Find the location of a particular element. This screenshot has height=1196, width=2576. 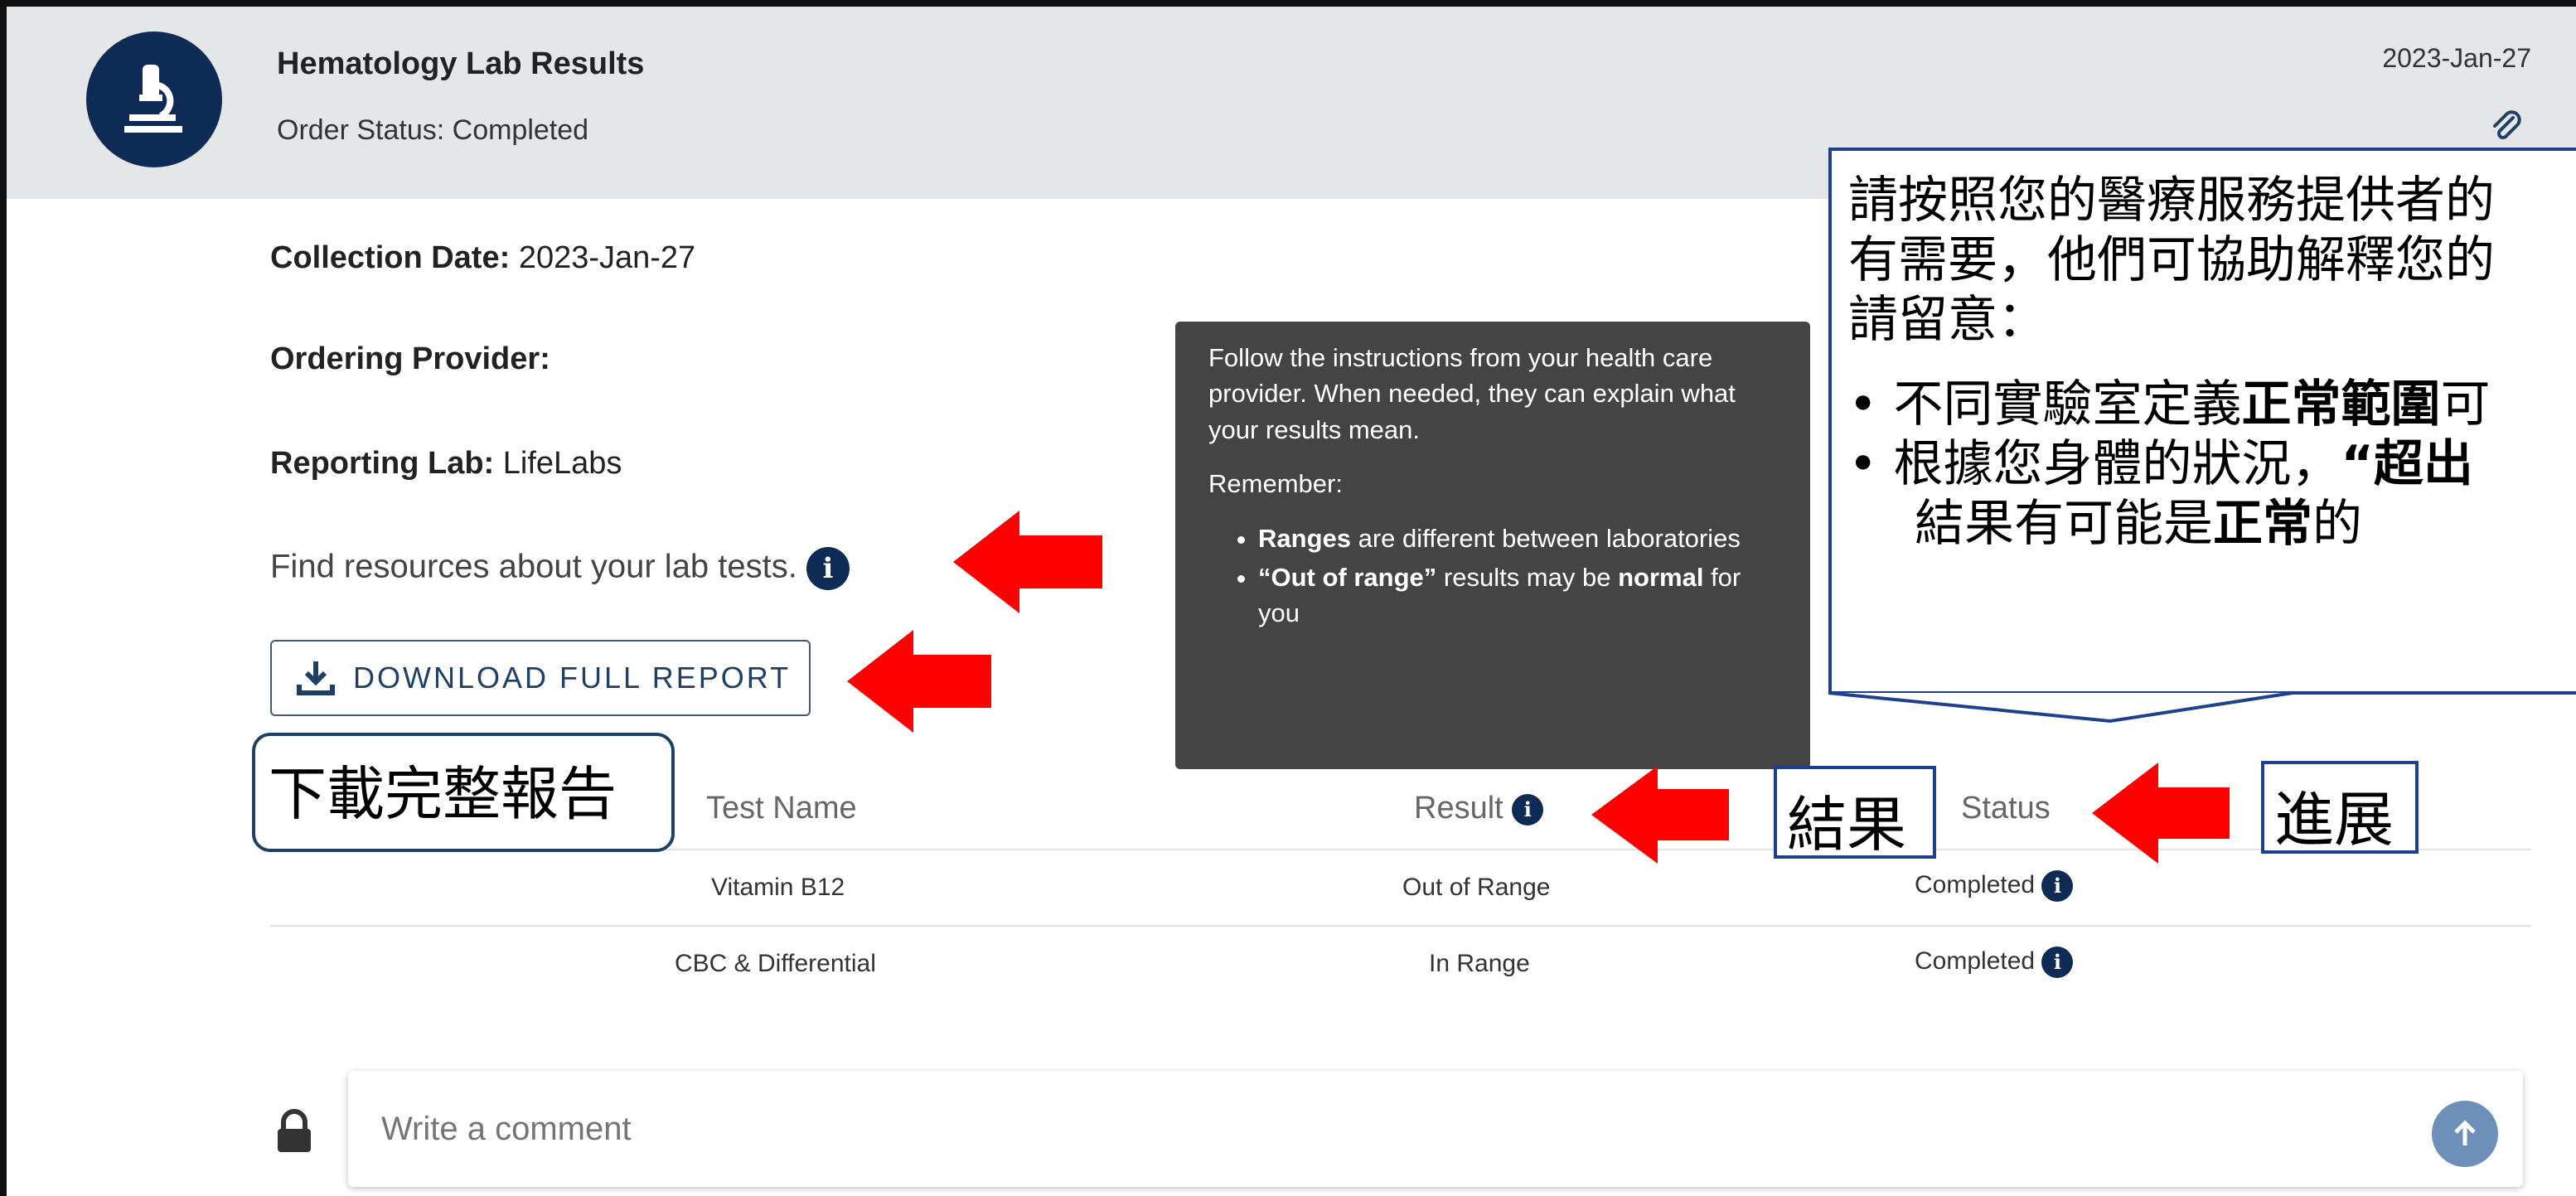

resources-row: Find resources about your lab tests. i is located at coordinates (560, 568).